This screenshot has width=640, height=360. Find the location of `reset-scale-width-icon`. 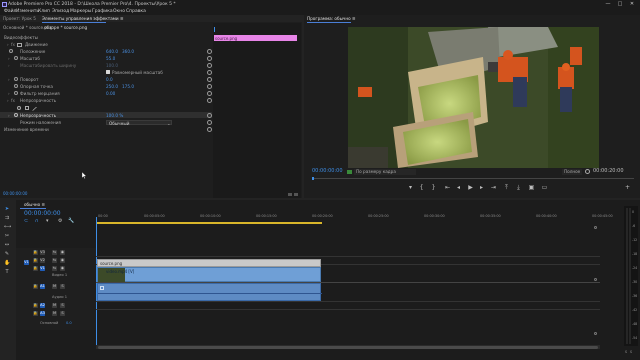

reset-scale-width-icon is located at coordinates (209, 65).